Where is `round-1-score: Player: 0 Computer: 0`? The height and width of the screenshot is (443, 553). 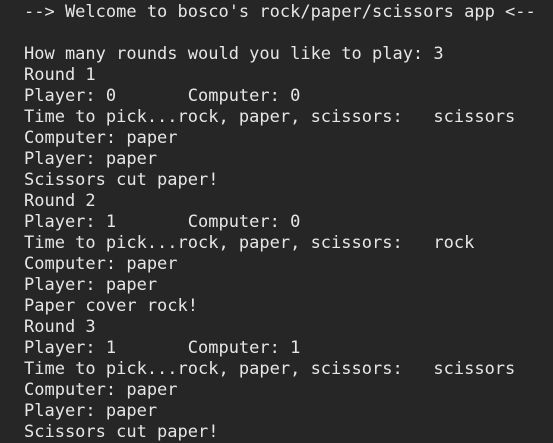
round-1-score: Player: 0 Computer: 0 is located at coordinates (162, 96).